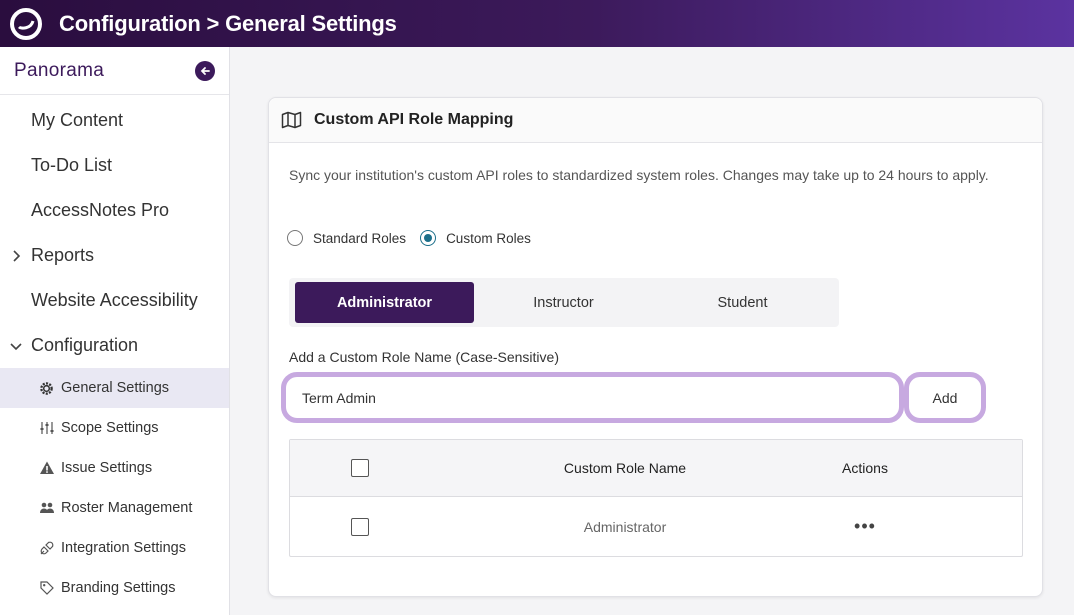 The image size is (1074, 615). What do you see at coordinates (205, 70) in the screenshot?
I see `arrow-left-circle-icon` at bounding box center [205, 70].